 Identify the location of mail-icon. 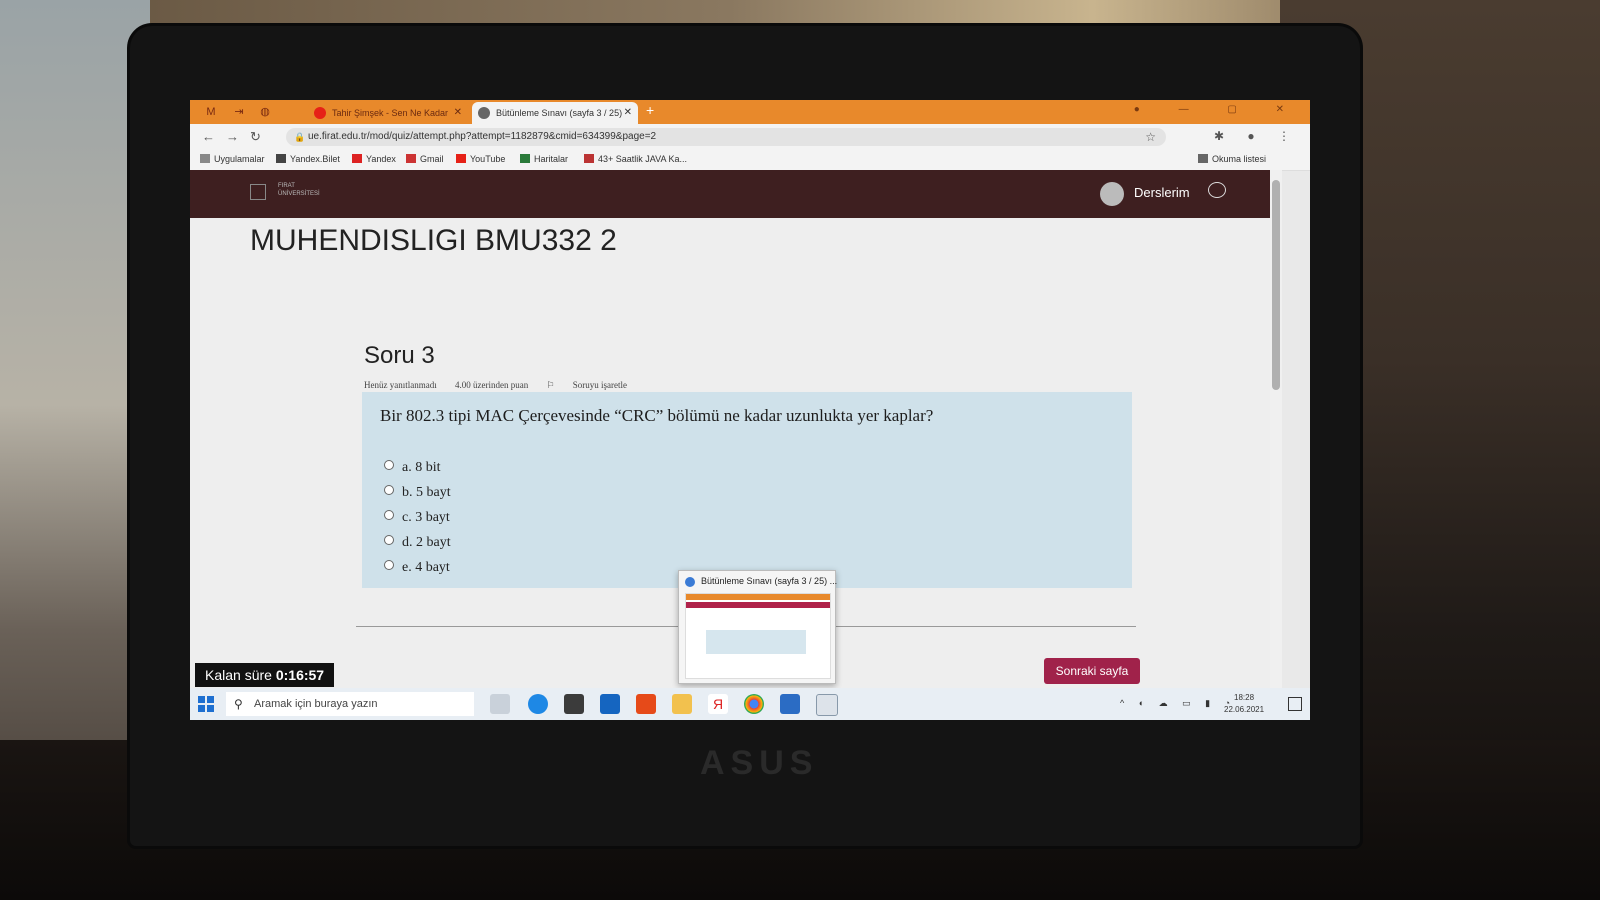
(610, 704).